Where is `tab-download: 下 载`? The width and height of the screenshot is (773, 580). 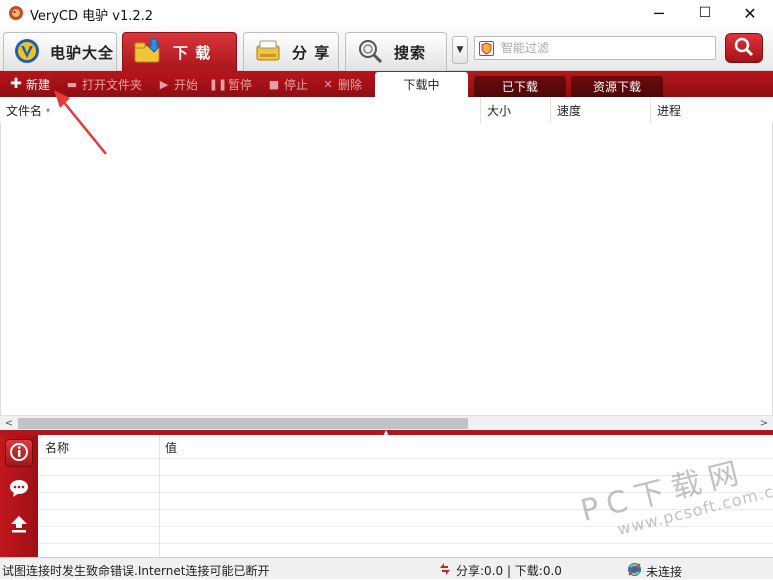 tab-download: 下 载 is located at coordinates (179, 51).